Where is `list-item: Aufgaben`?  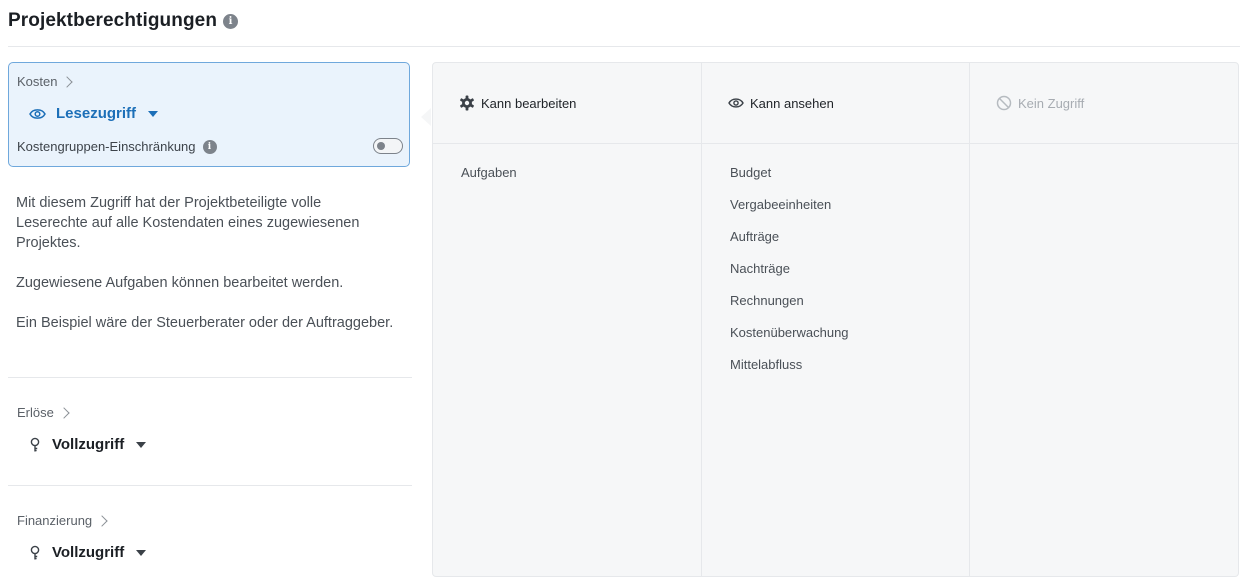
list-item: Aufgaben is located at coordinates (489, 172).